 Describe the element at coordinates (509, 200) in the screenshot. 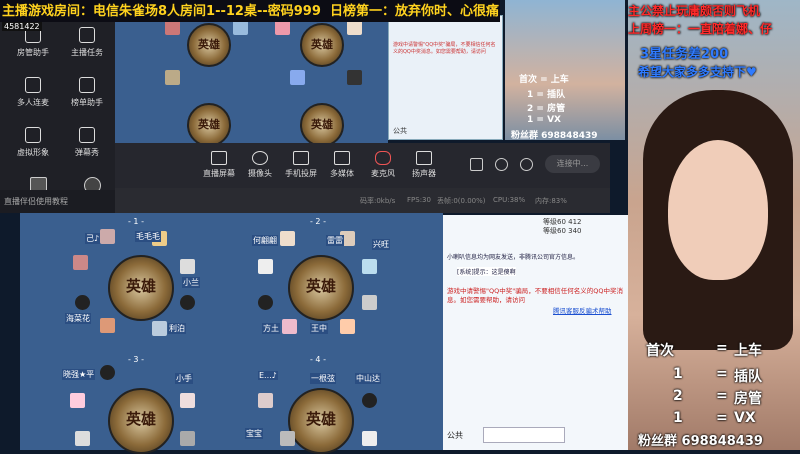

I see `cpu-stat: CPU:38%` at that location.